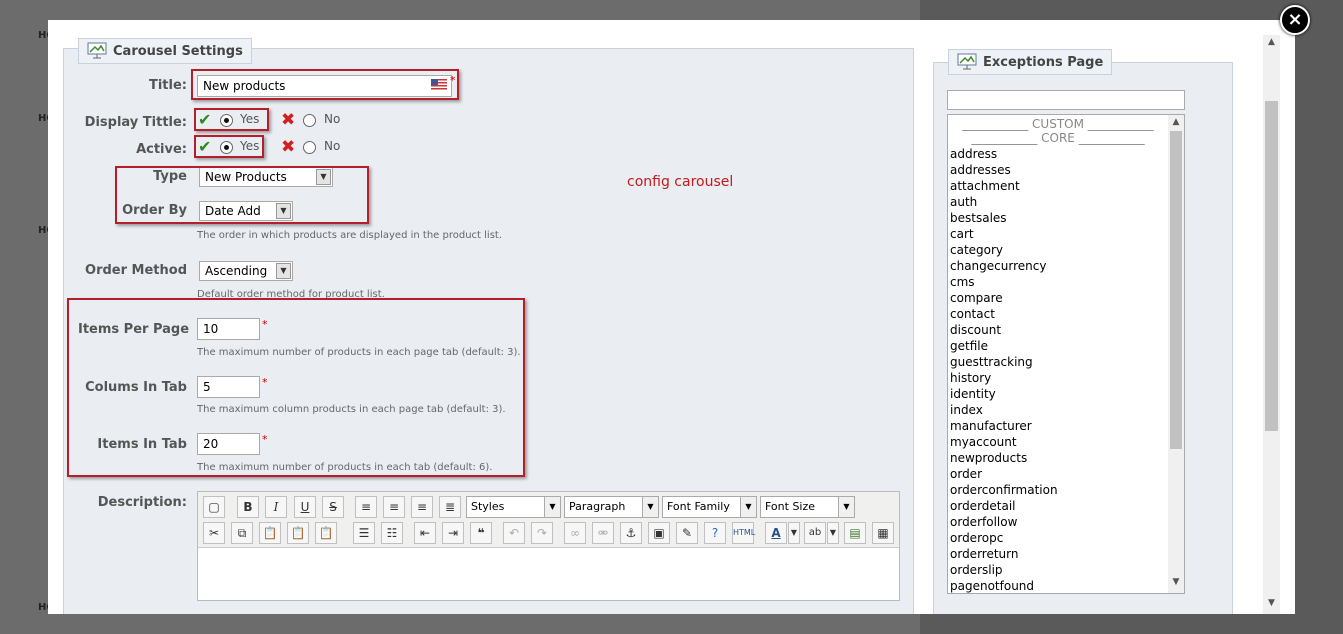 Image resolution: width=1343 pixels, height=634 pixels. What do you see at coordinates (394, 507) in the screenshot?
I see `align-center-icon: ≡` at bounding box center [394, 507].